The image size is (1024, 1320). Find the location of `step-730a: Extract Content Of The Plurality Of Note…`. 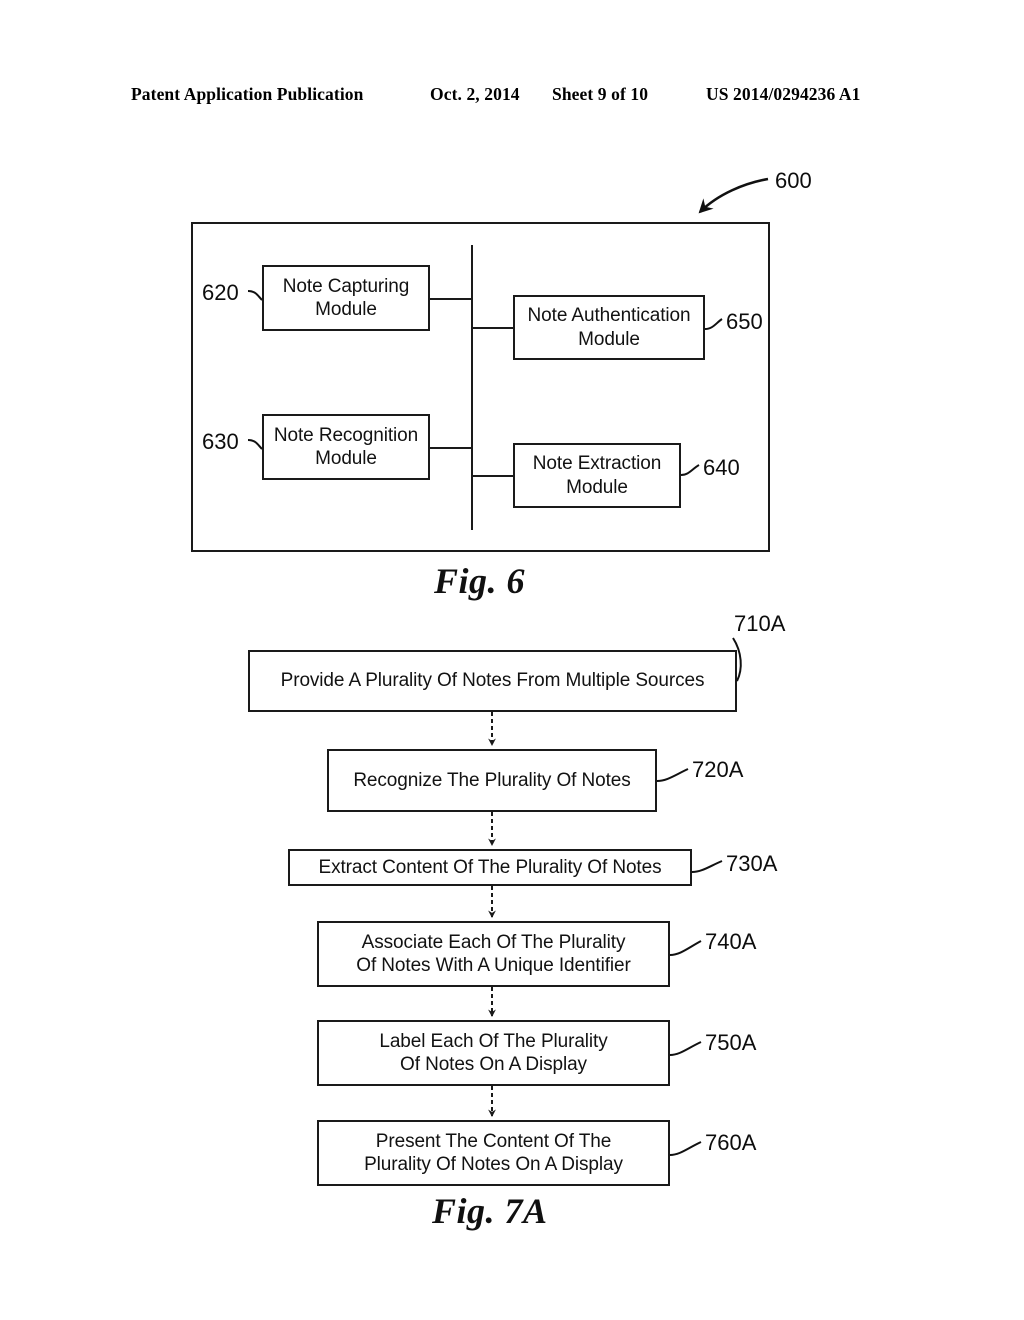

step-730a: Extract Content Of The Plurality Of Note… is located at coordinates (490, 867).